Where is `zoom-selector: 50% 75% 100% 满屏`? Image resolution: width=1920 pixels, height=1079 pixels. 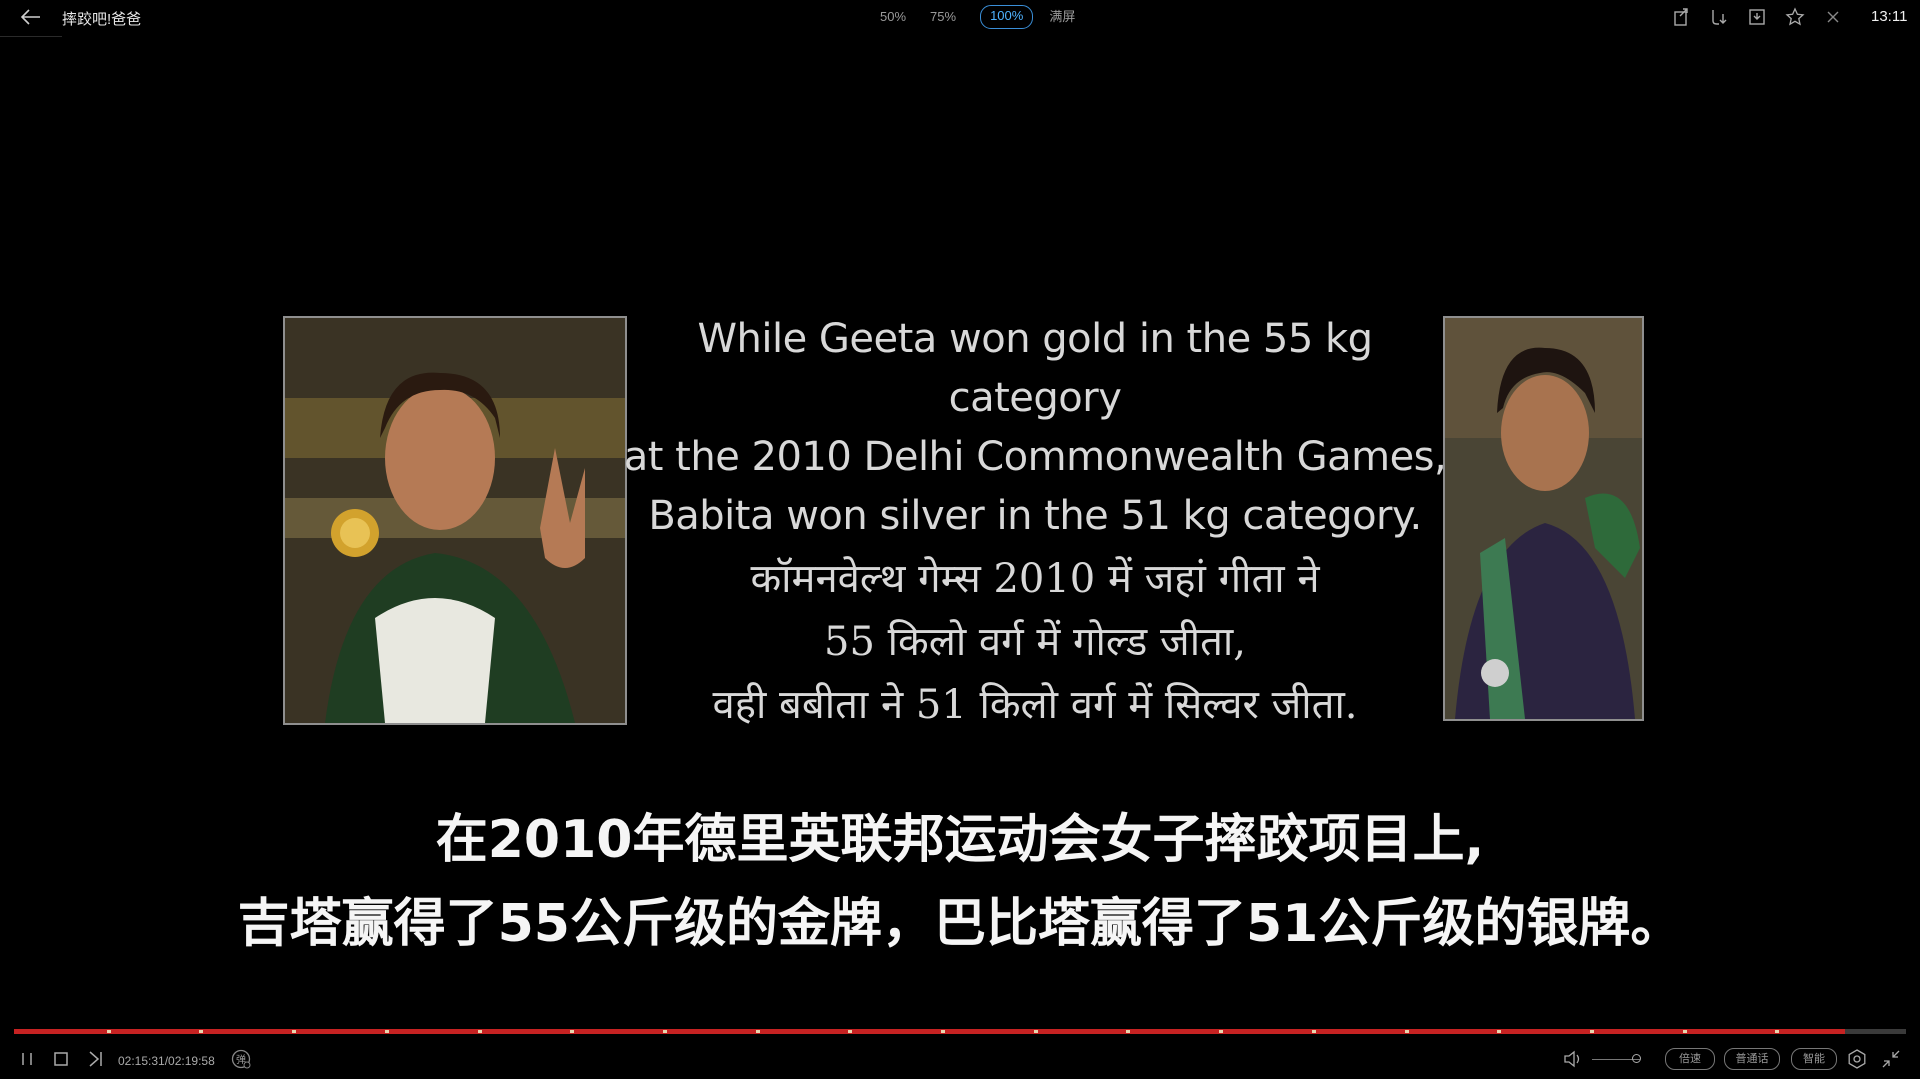 zoom-selector: 50% 75% 100% 满屏 is located at coordinates (977, 17).